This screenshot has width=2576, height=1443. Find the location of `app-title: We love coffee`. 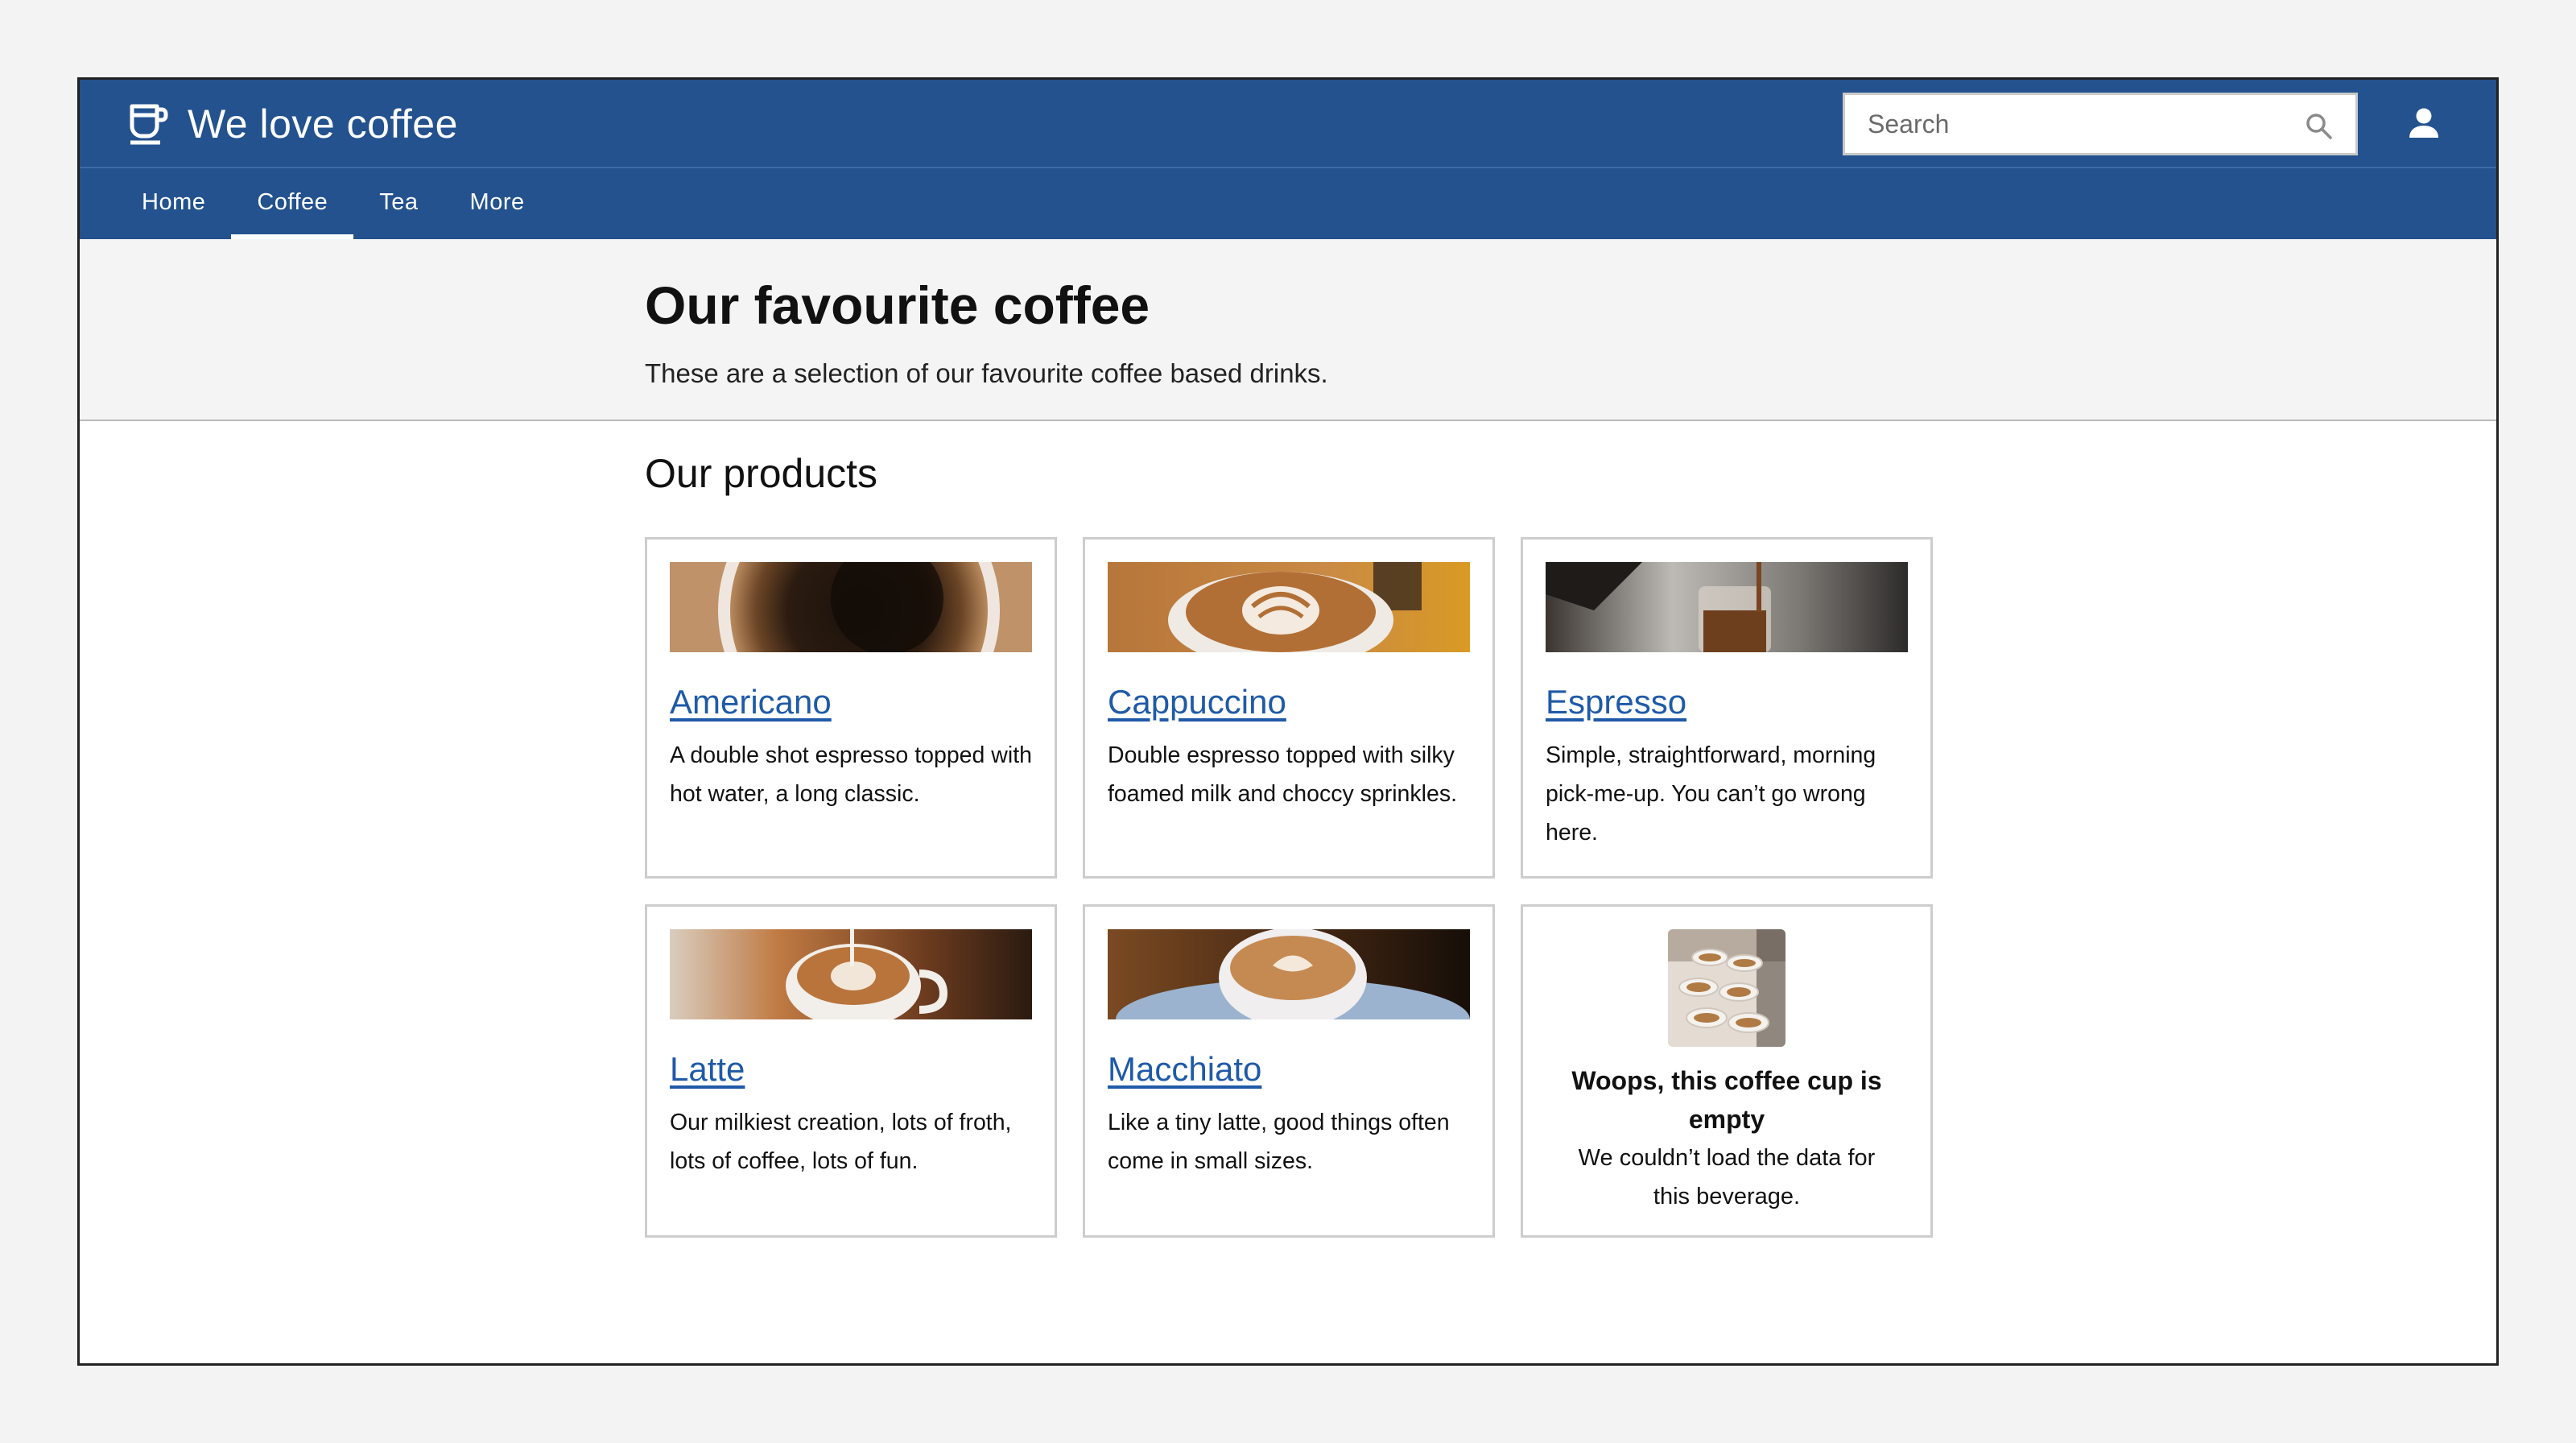

app-title: We love coffee is located at coordinates (323, 124).